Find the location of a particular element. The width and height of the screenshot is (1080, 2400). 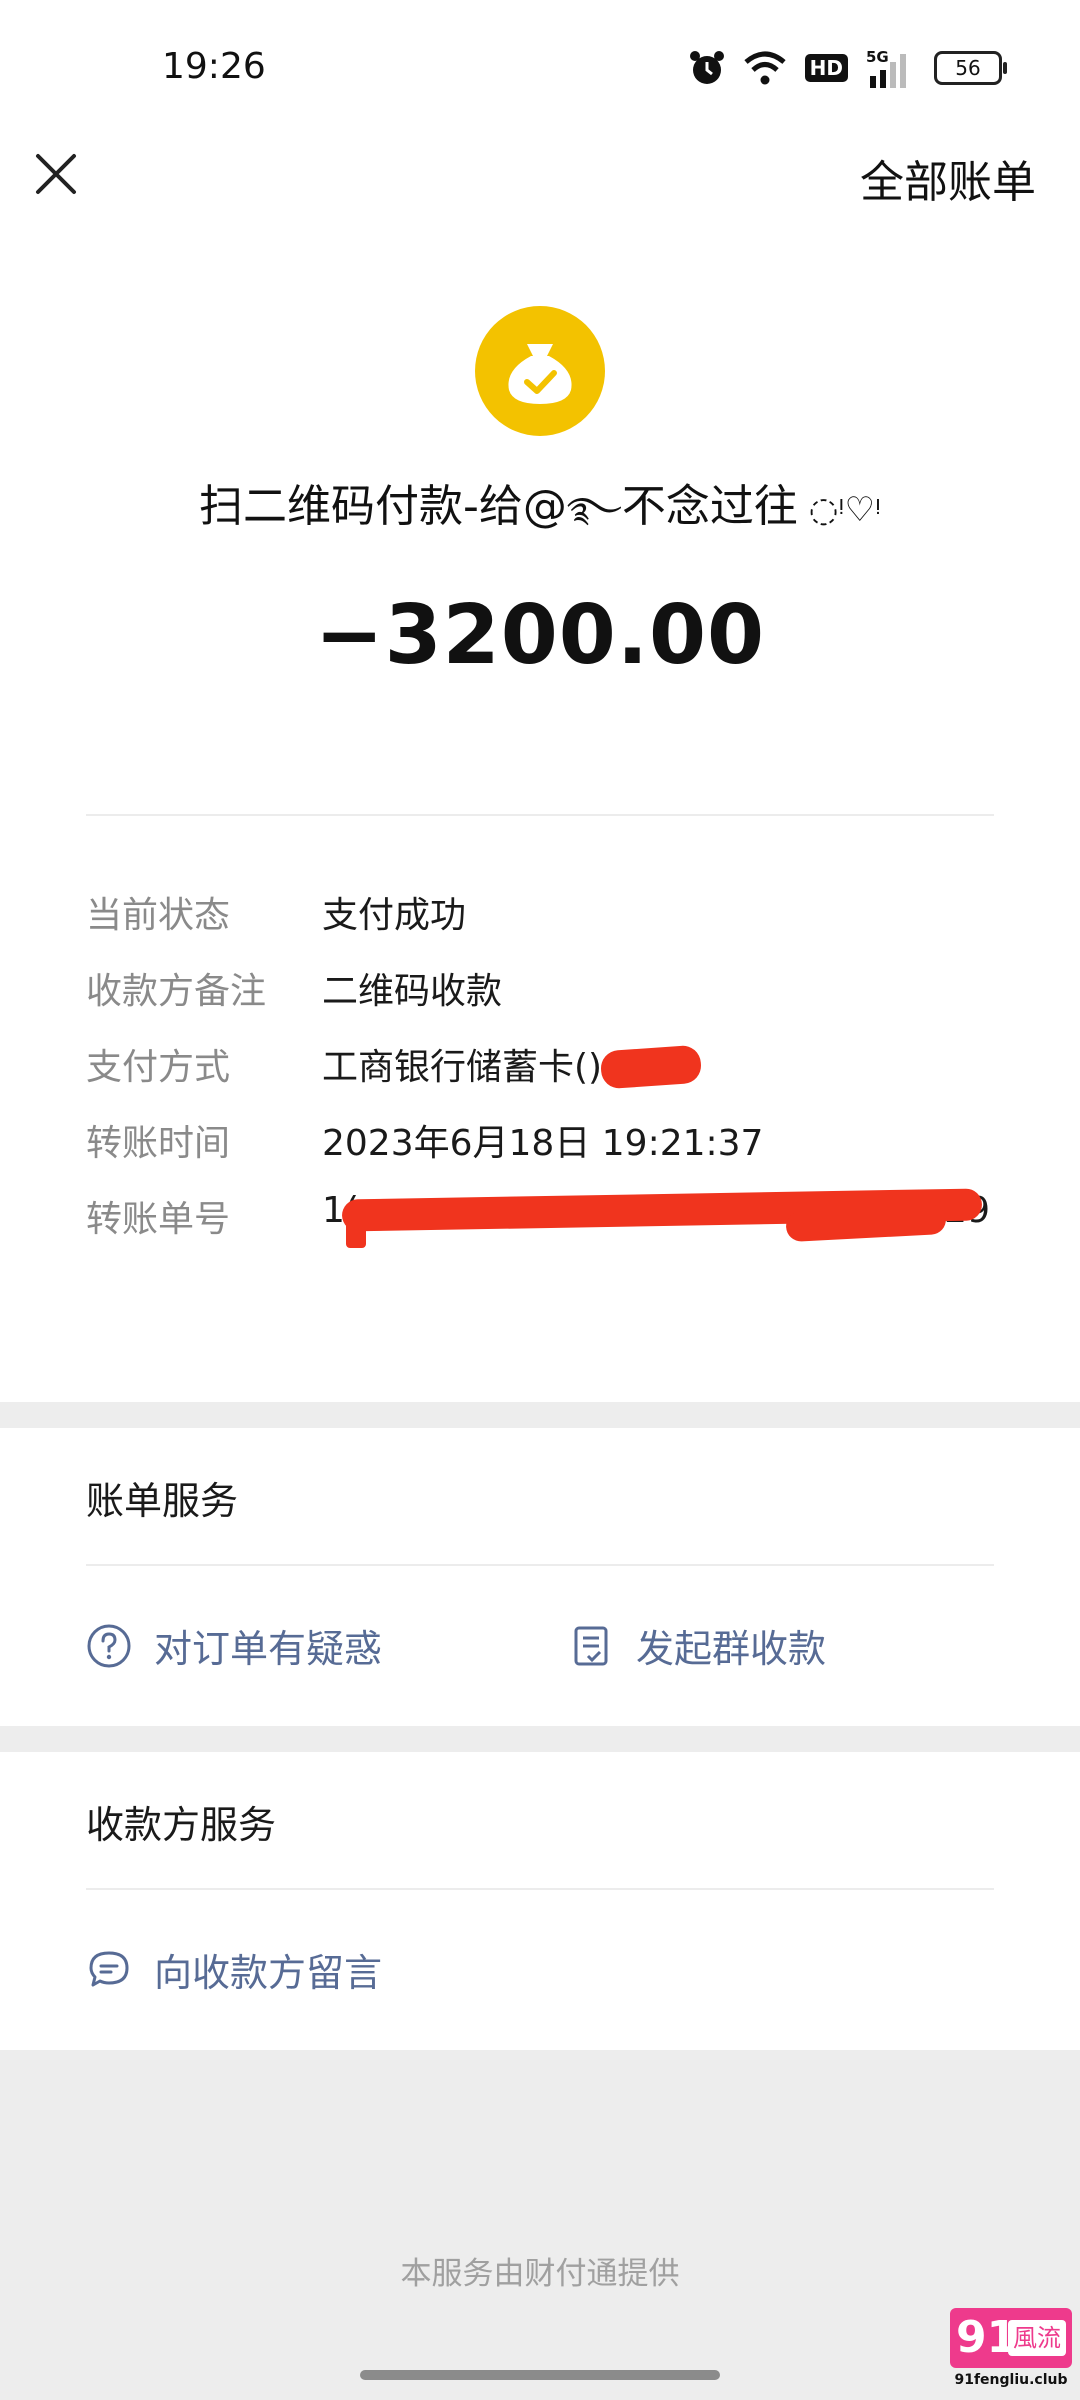

detail-row-remark: 收款方备注 二维码收款 is located at coordinates (540, 987).